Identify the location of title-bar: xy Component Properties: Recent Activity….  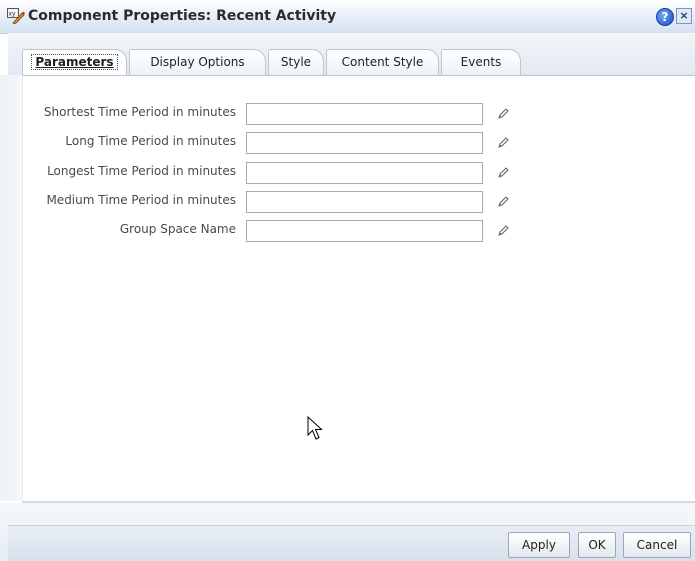
(347, 17).